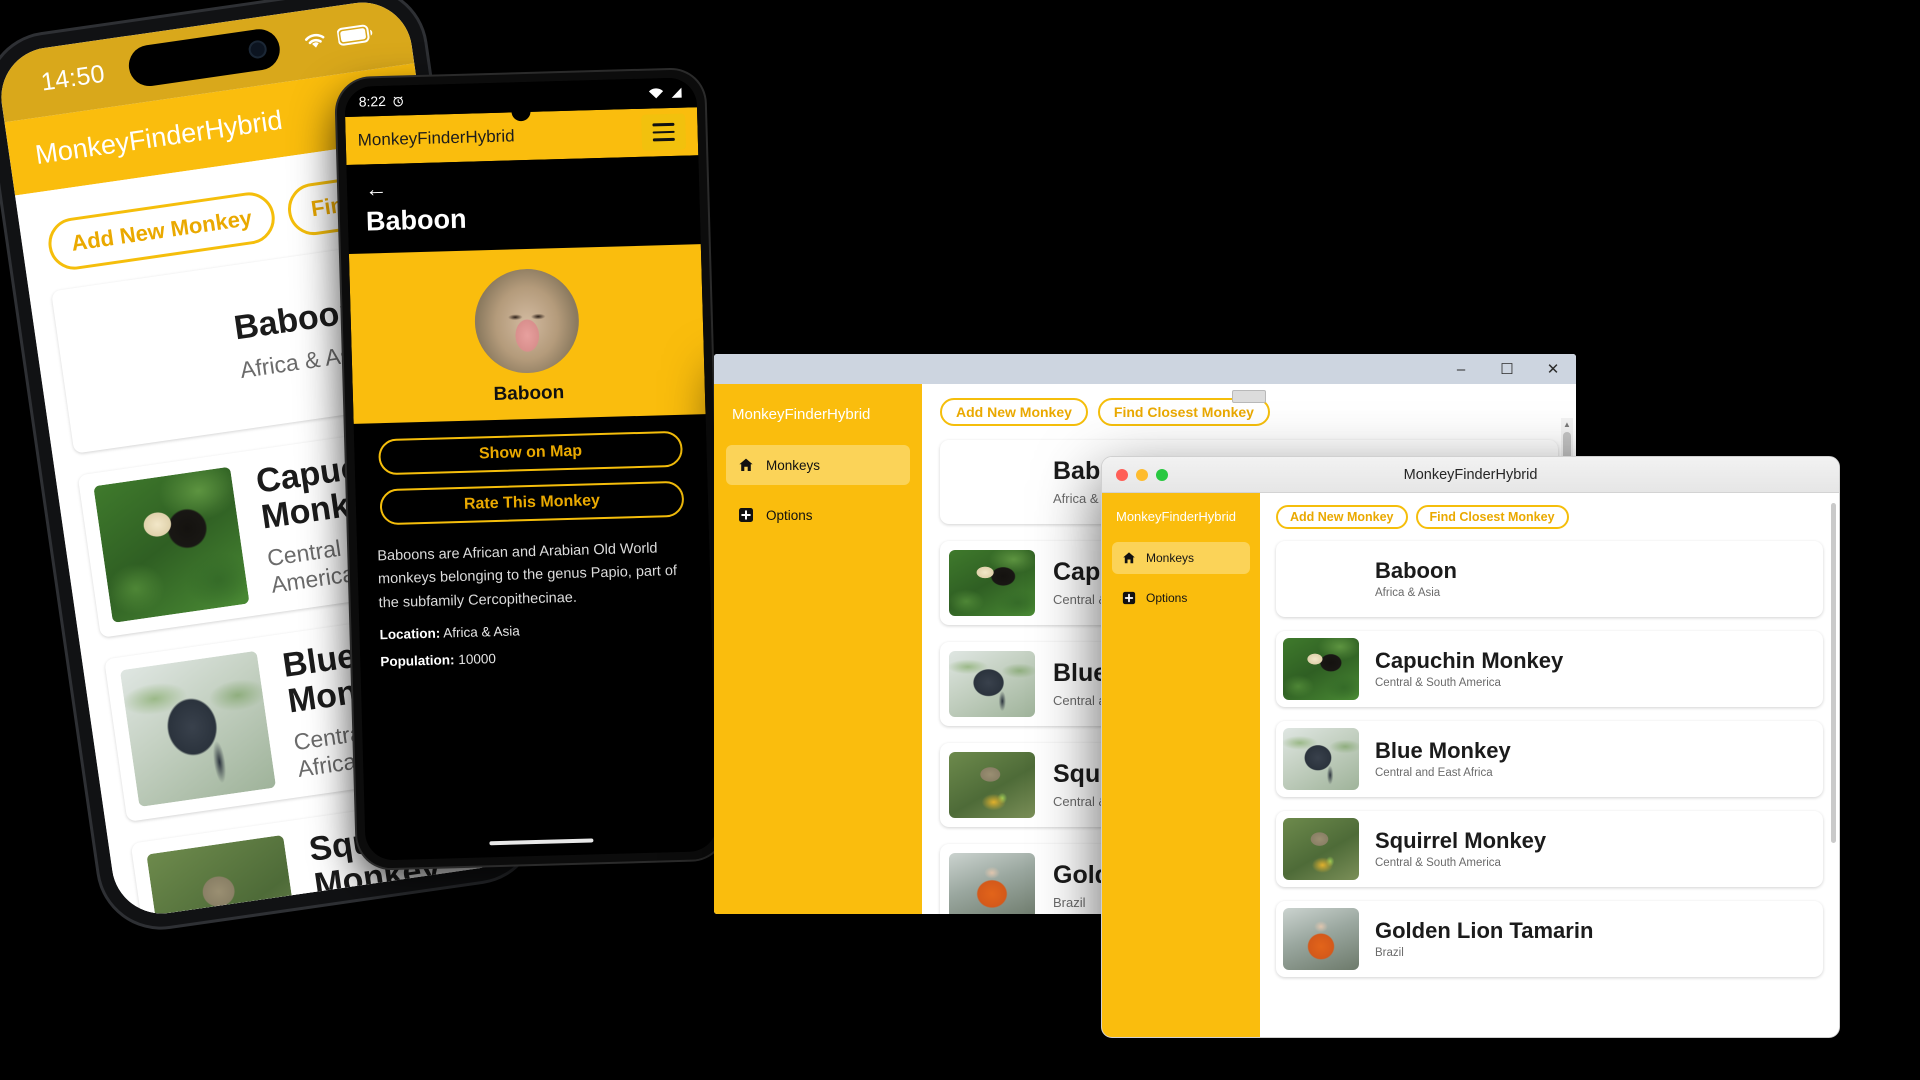  Describe the element at coordinates (664, 132) in the screenshot. I see `hamburger-icon` at that location.